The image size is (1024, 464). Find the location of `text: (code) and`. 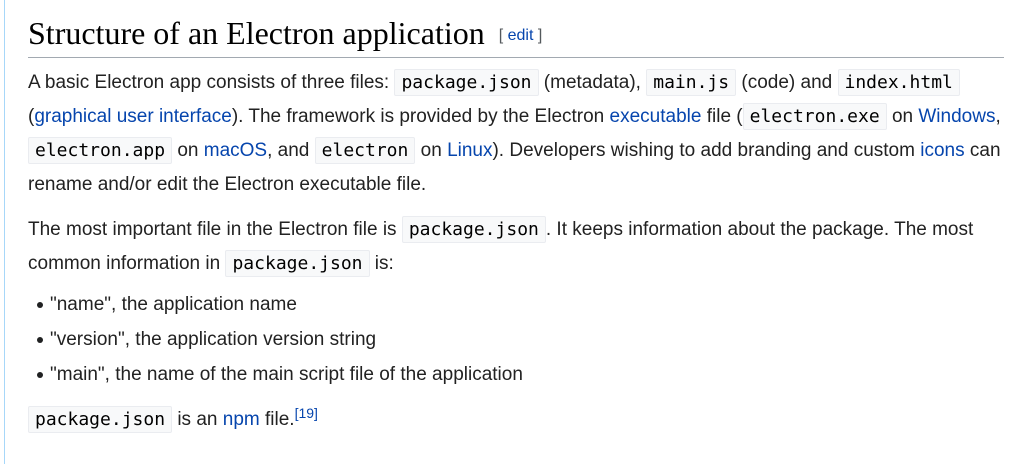

text: (code) and is located at coordinates (787, 82).